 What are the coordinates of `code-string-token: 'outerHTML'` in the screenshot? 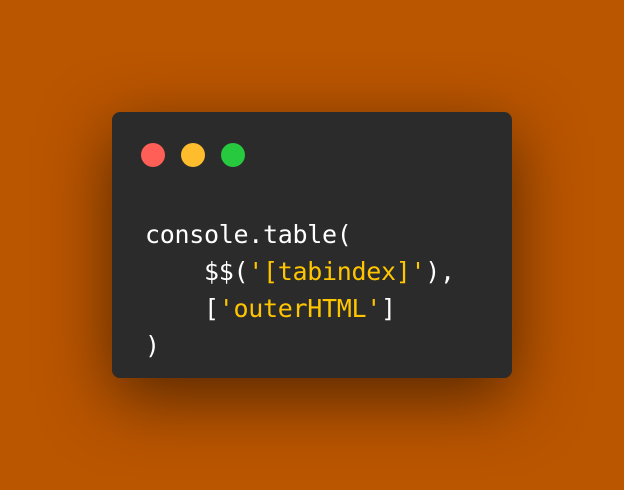 It's located at (300, 308).